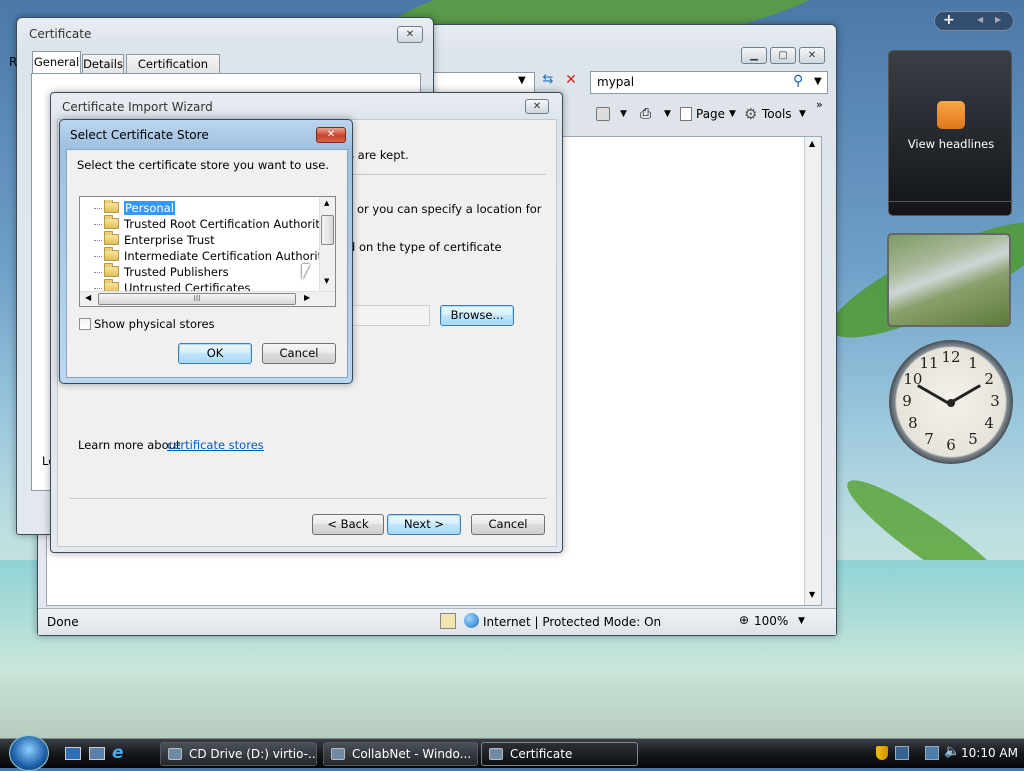 The image size is (1024, 771). What do you see at coordinates (149, 208) in the screenshot?
I see `store-tree-item-label: Personal` at bounding box center [149, 208].